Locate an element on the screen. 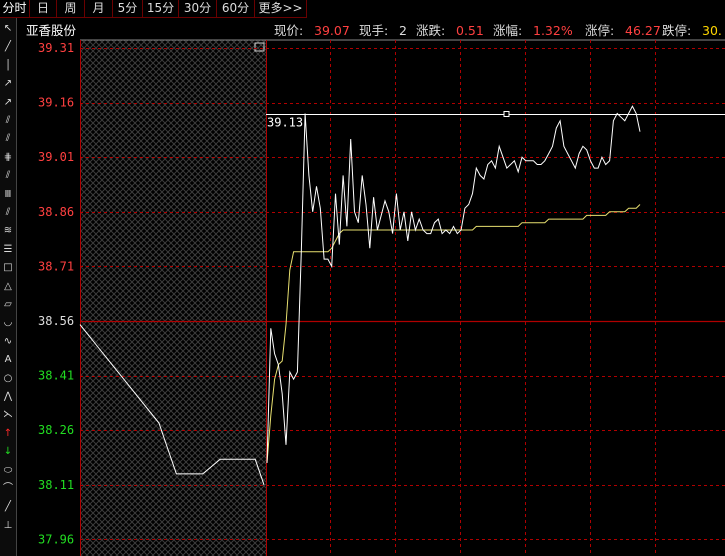 This screenshot has width=725, height=556. header-value-2: 0.51 is located at coordinates (470, 30).